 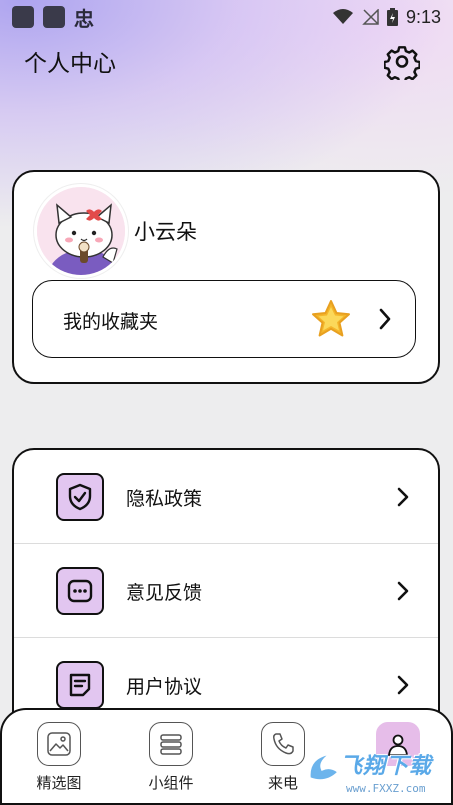 I want to click on favorites-label: 我的收藏夹, so click(x=111, y=322).